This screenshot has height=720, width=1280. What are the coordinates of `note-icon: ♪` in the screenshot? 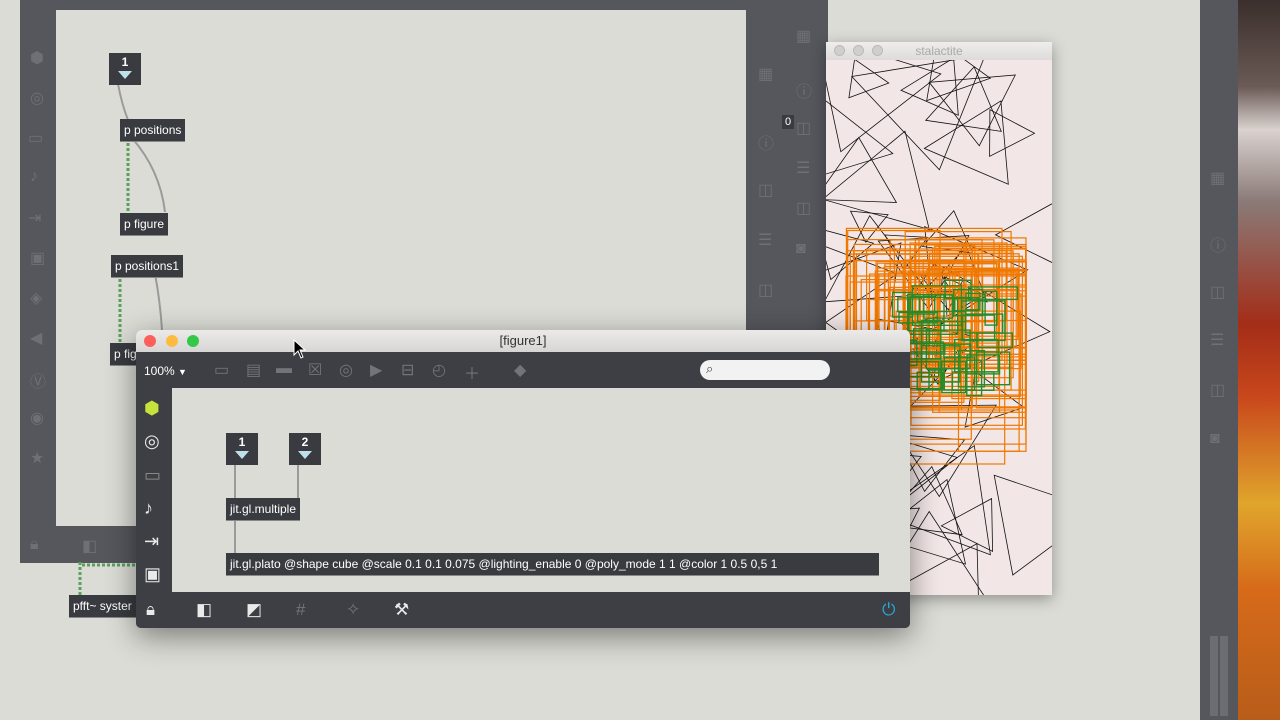 It's located at (148, 508).